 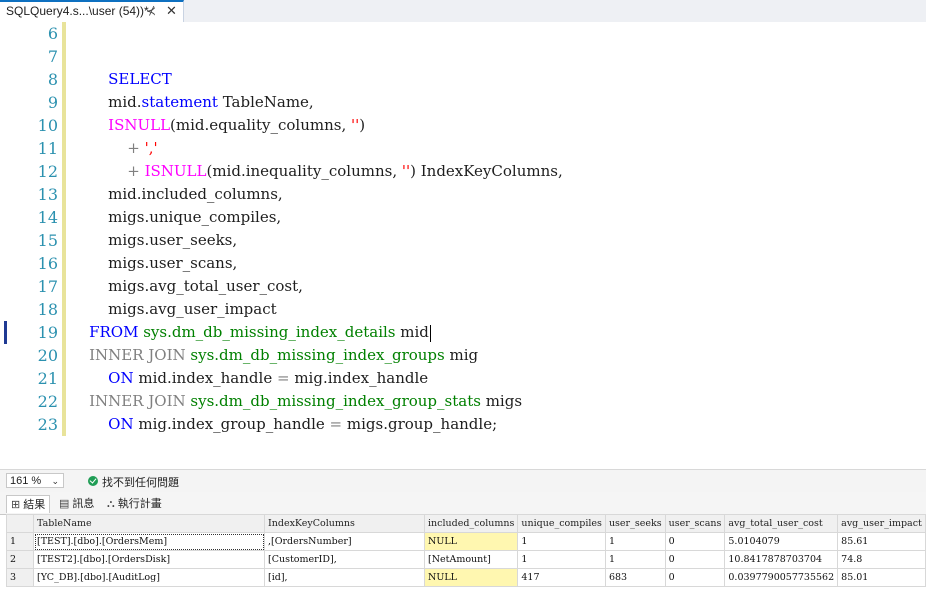 What do you see at coordinates (881, 523) in the screenshot?
I see `column-header: avg_user_impact` at bounding box center [881, 523].